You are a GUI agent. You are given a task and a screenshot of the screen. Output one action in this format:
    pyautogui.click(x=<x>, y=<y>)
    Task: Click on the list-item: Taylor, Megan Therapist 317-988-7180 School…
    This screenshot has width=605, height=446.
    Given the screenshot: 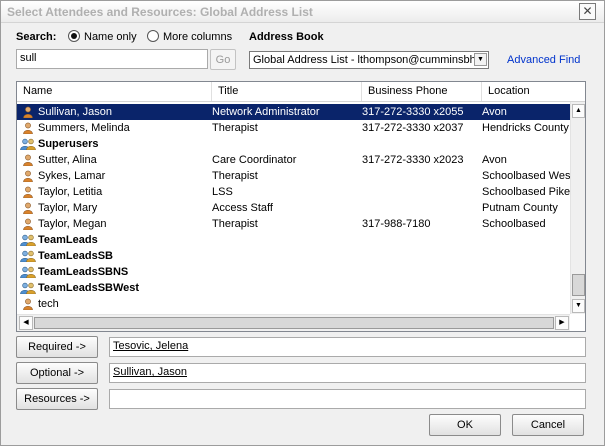 What is the action you would take?
    pyautogui.click(x=293, y=224)
    